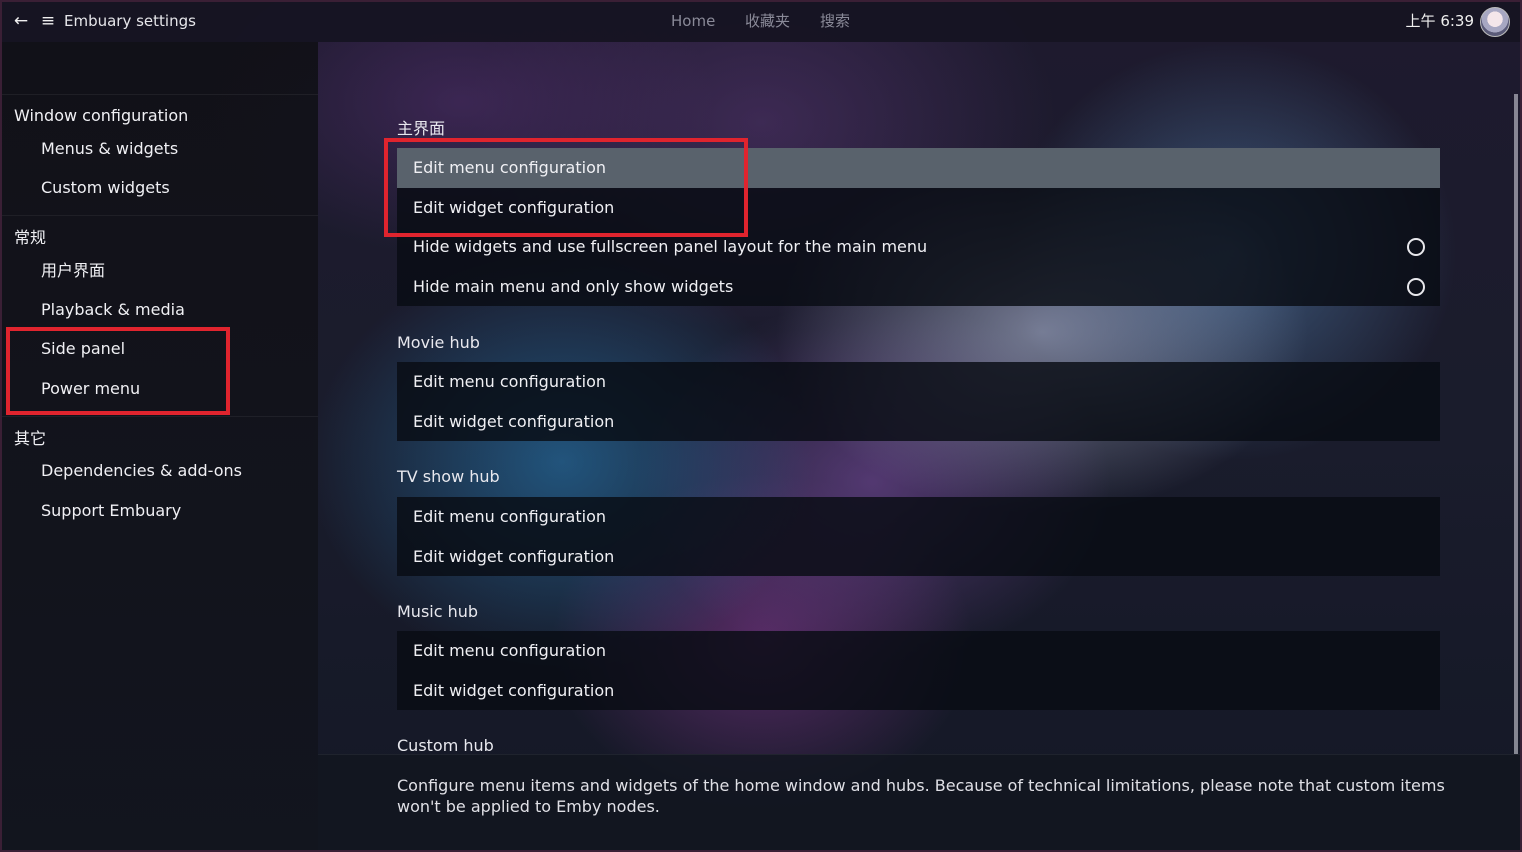 The height and width of the screenshot is (852, 1522). I want to click on group-label-tv-show-hub: TV show hub, so click(448, 476).